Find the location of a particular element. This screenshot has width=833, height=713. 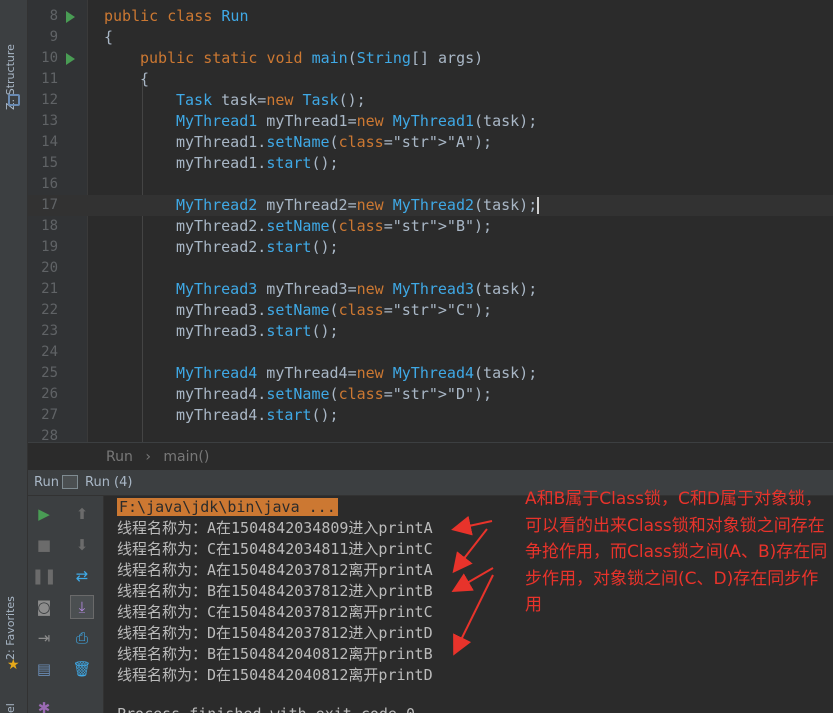

code-text: public static void main(String[] args) is located at coordinates (312, 58).